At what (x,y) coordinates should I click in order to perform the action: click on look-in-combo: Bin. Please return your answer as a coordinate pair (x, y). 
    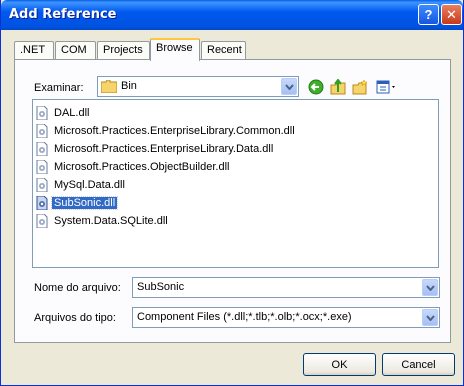
    Looking at the image, I should click on (198, 86).